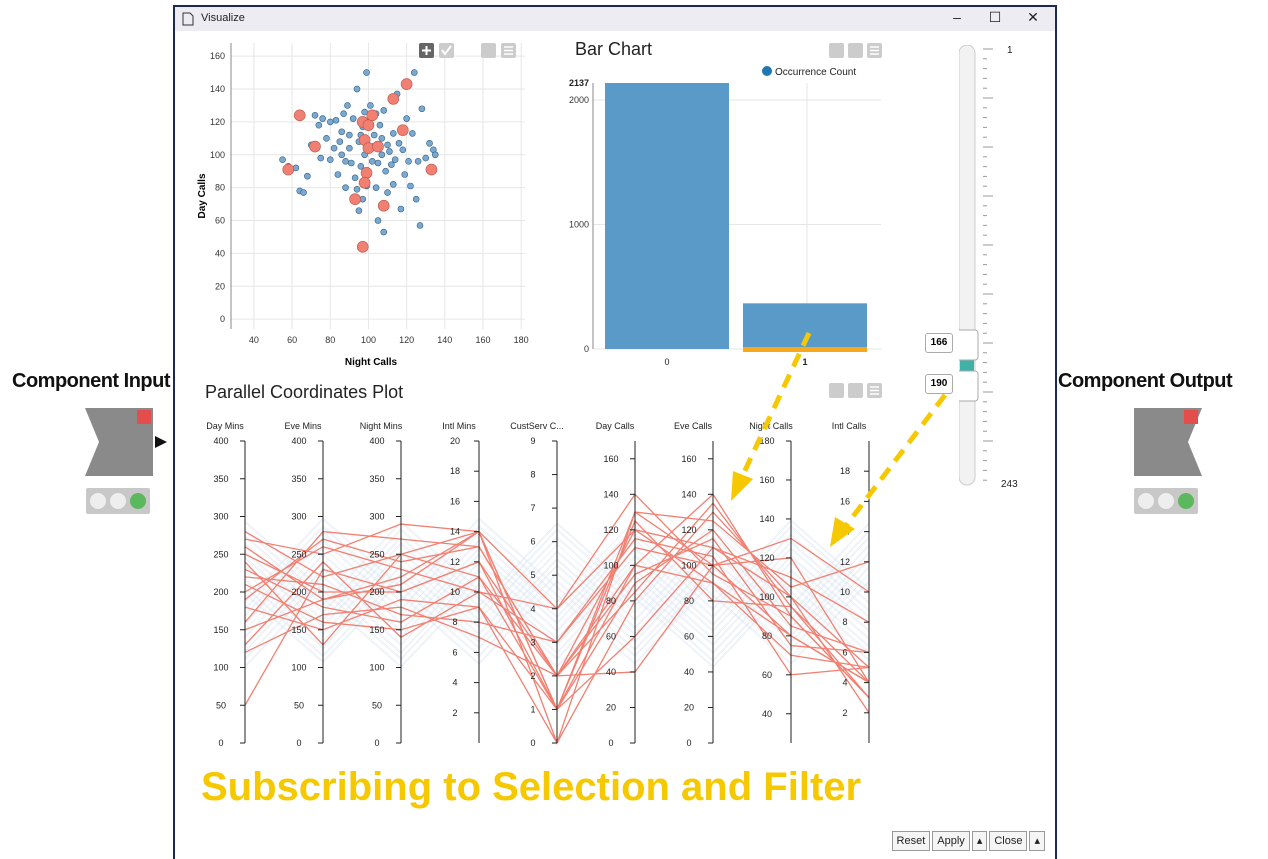 This screenshot has width=1268, height=859. What do you see at coordinates (376, 441) in the screenshot?
I see `pc-tick-label: 400` at bounding box center [376, 441].